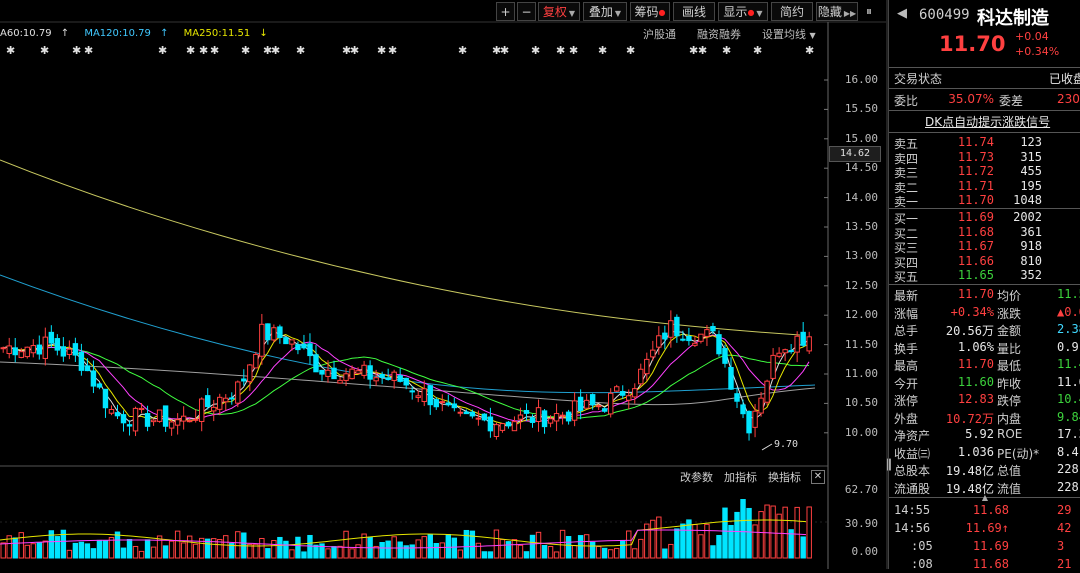 The width and height of the screenshot is (1080, 573). What do you see at coordinates (984, 201) in the screenshot?
I see `ask-row: 卖一 11.70 1048` at bounding box center [984, 201].